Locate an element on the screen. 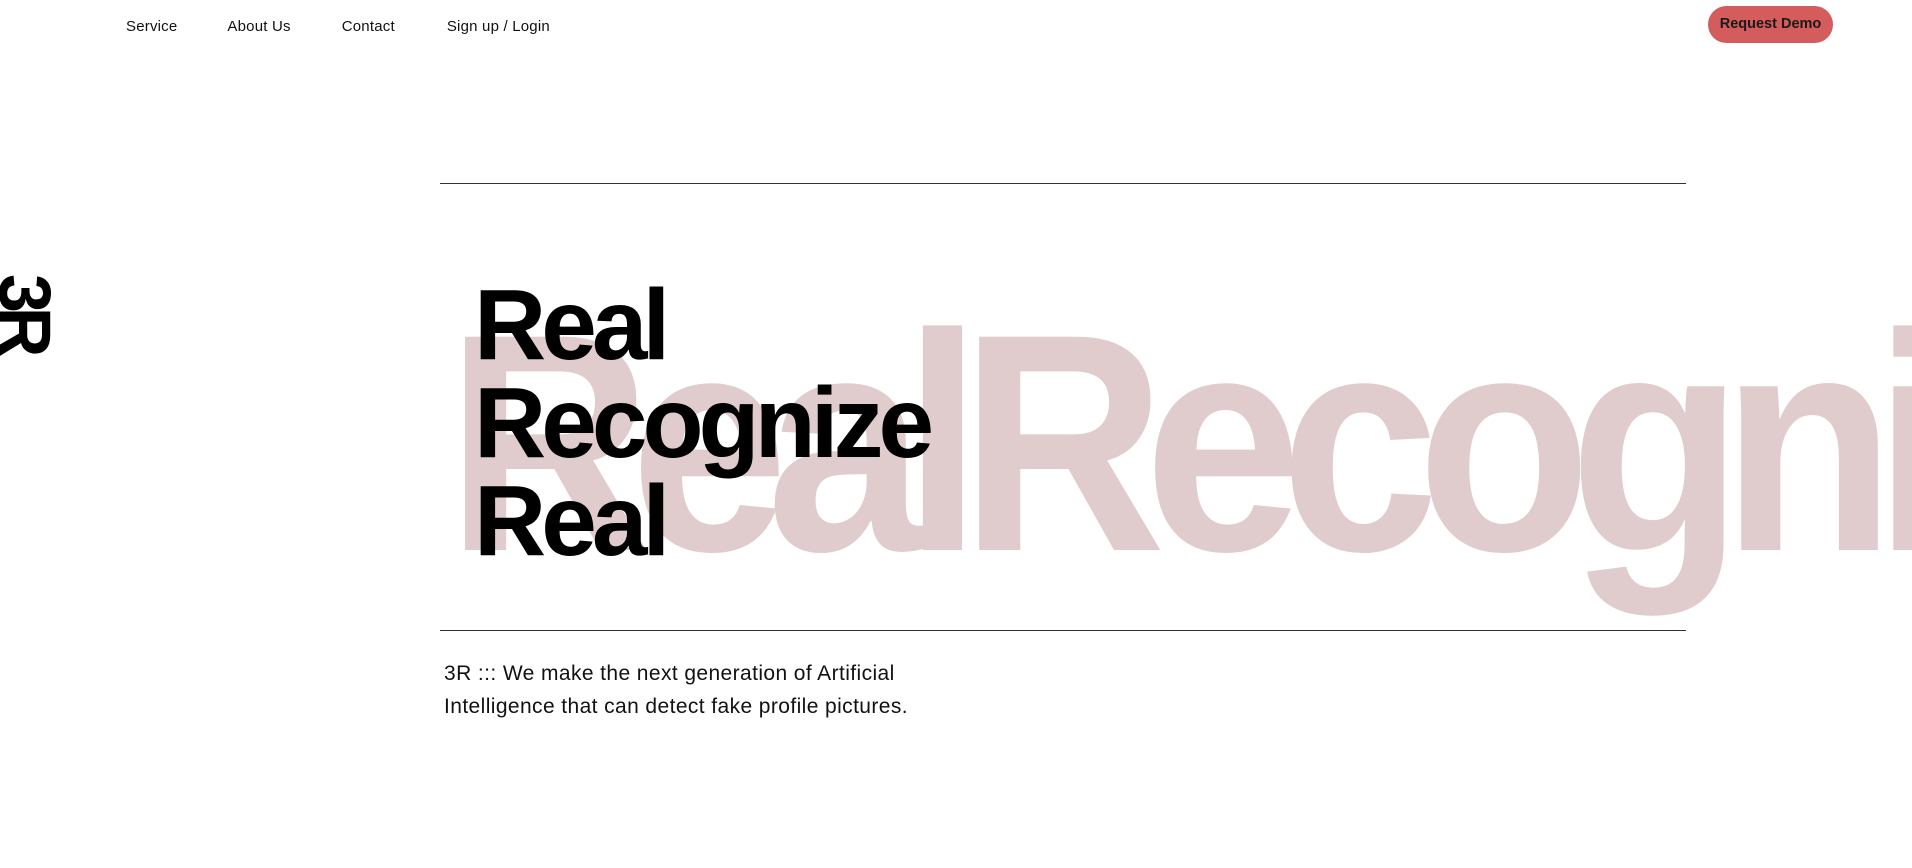 The width and height of the screenshot is (1912, 868). side-logo: 3R is located at coordinates (35, 319).